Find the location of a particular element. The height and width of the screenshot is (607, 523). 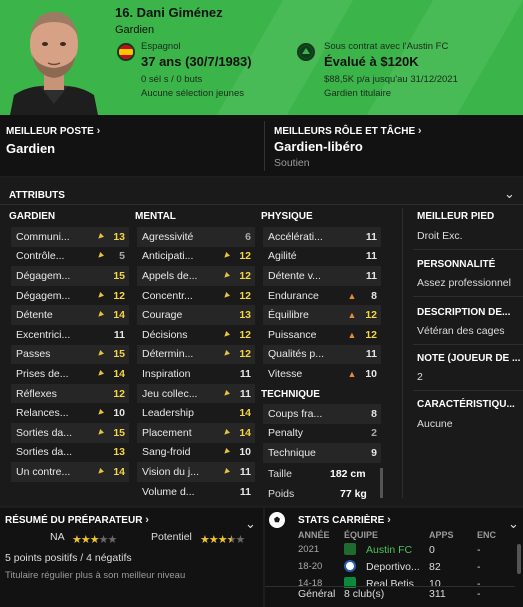

attribute-row: Qualités p... 11 is located at coordinates (322, 354).